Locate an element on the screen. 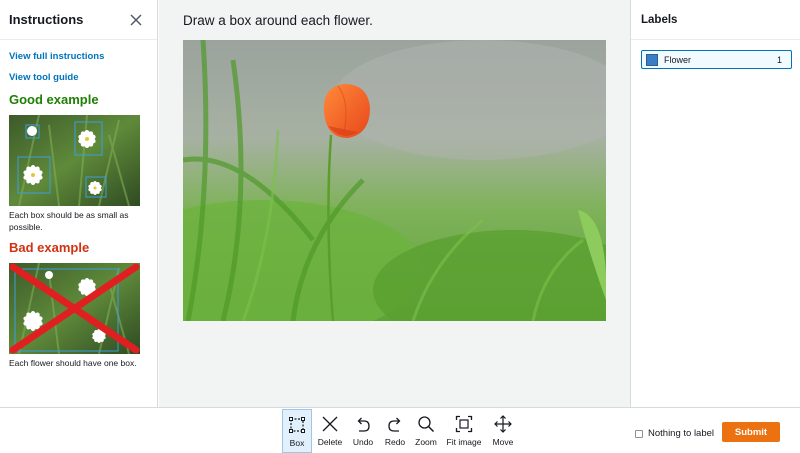 This screenshot has height=453, width=800. delete-tool-button: Delete is located at coordinates (330, 431).